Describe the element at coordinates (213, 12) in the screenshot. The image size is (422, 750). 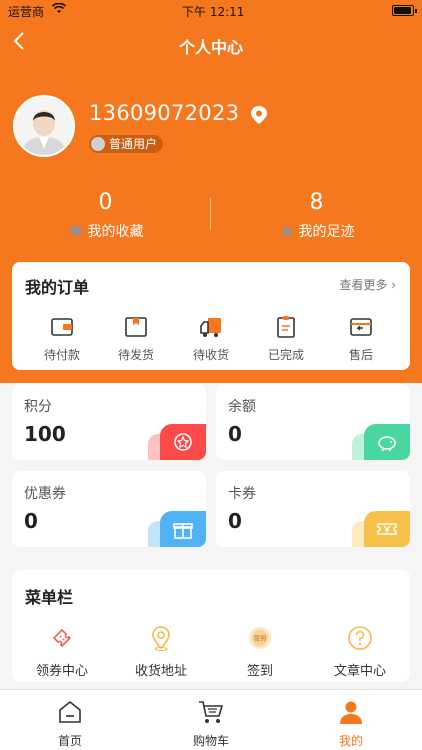
I see `clock: 下午 12:11` at that location.